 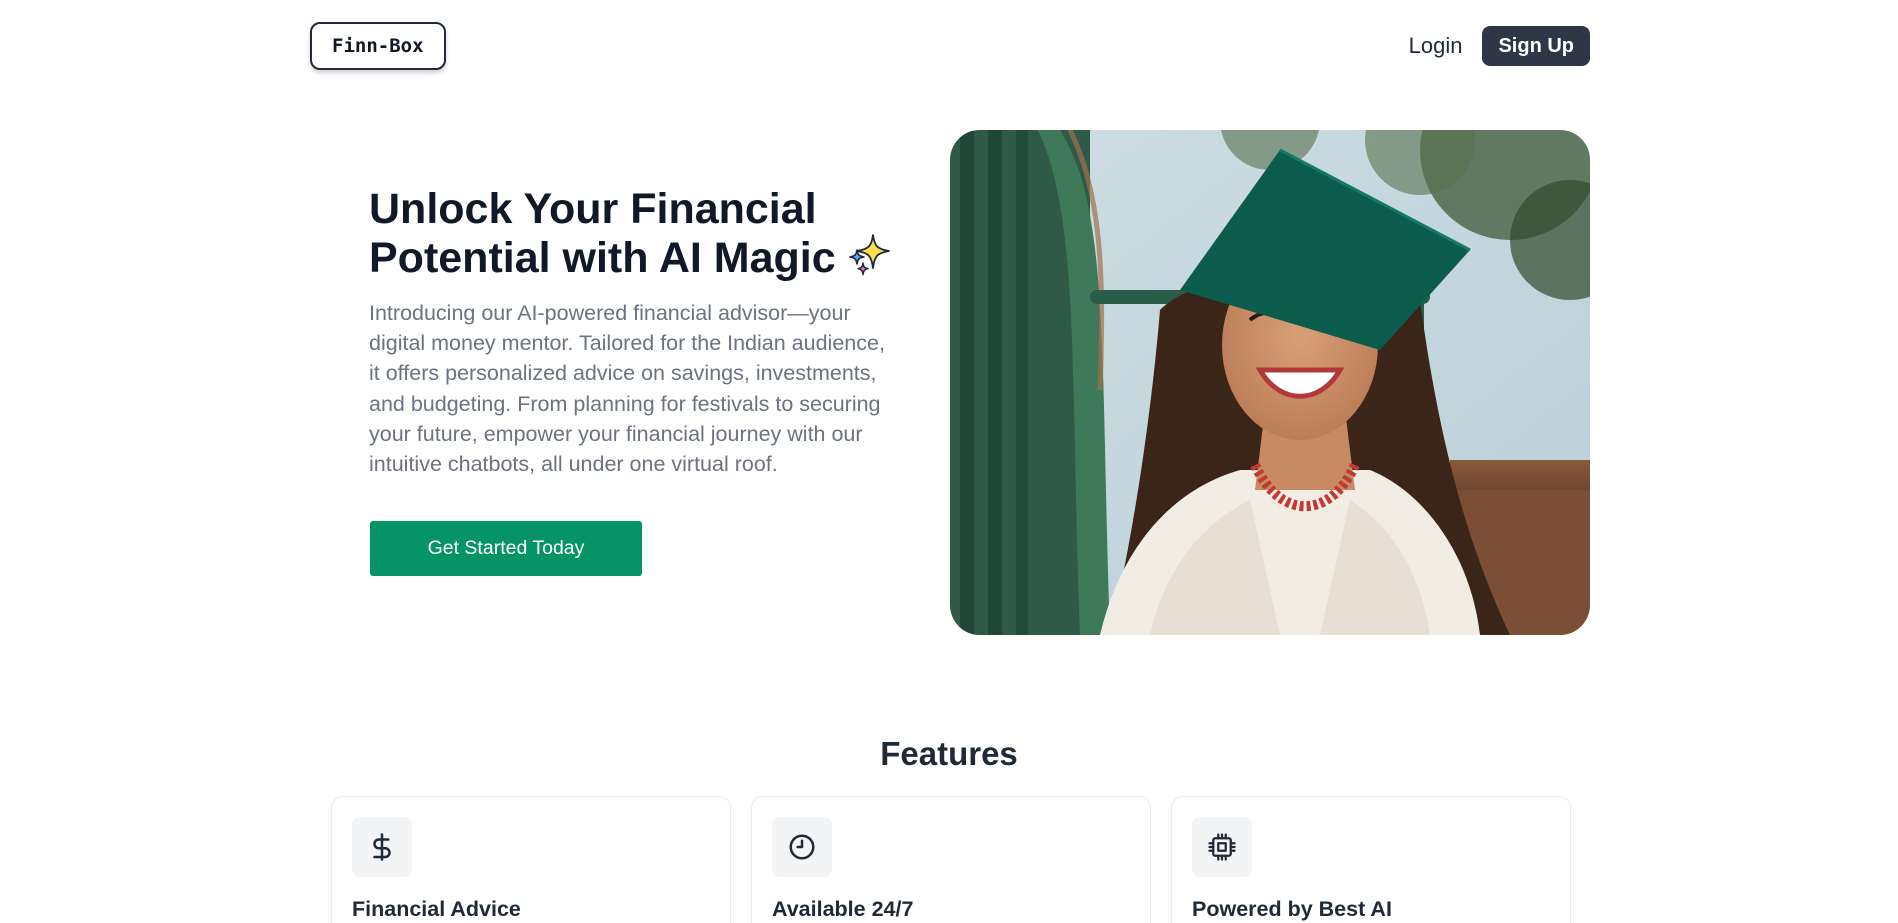 What do you see at coordinates (378, 46) in the screenshot?
I see `brand-logo: Finn-Box` at bounding box center [378, 46].